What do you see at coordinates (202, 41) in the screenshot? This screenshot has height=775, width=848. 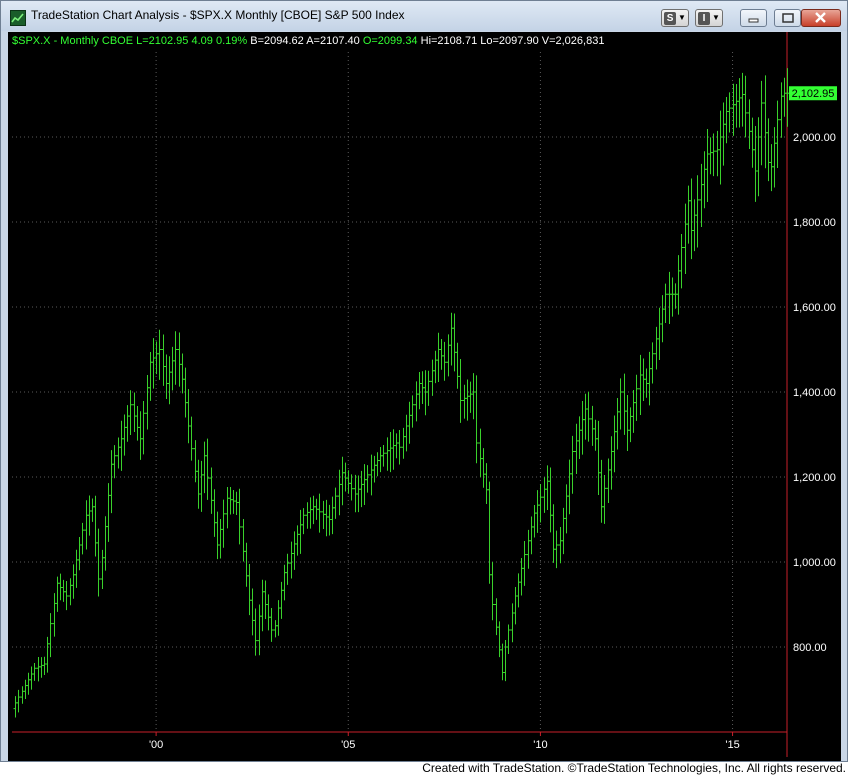 I see `status-change: 4.09` at bounding box center [202, 41].